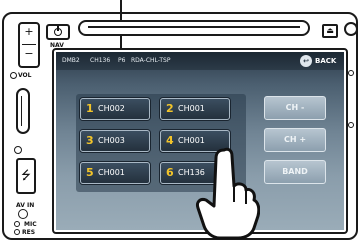 Image resolution: width=360 pixels, height=242 pixels. Describe the element at coordinates (326, 61) in the screenshot. I see `back-label: BACK` at that location.